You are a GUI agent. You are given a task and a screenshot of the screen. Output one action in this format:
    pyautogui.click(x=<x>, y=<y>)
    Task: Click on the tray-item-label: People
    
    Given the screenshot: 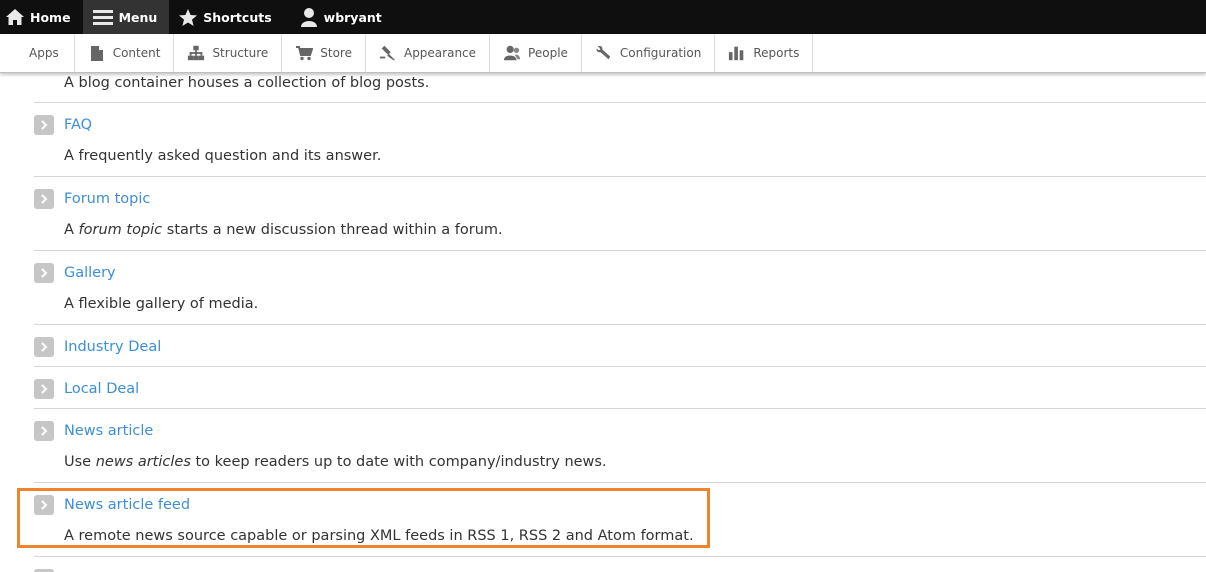 What is the action you would take?
    pyautogui.click(x=548, y=53)
    